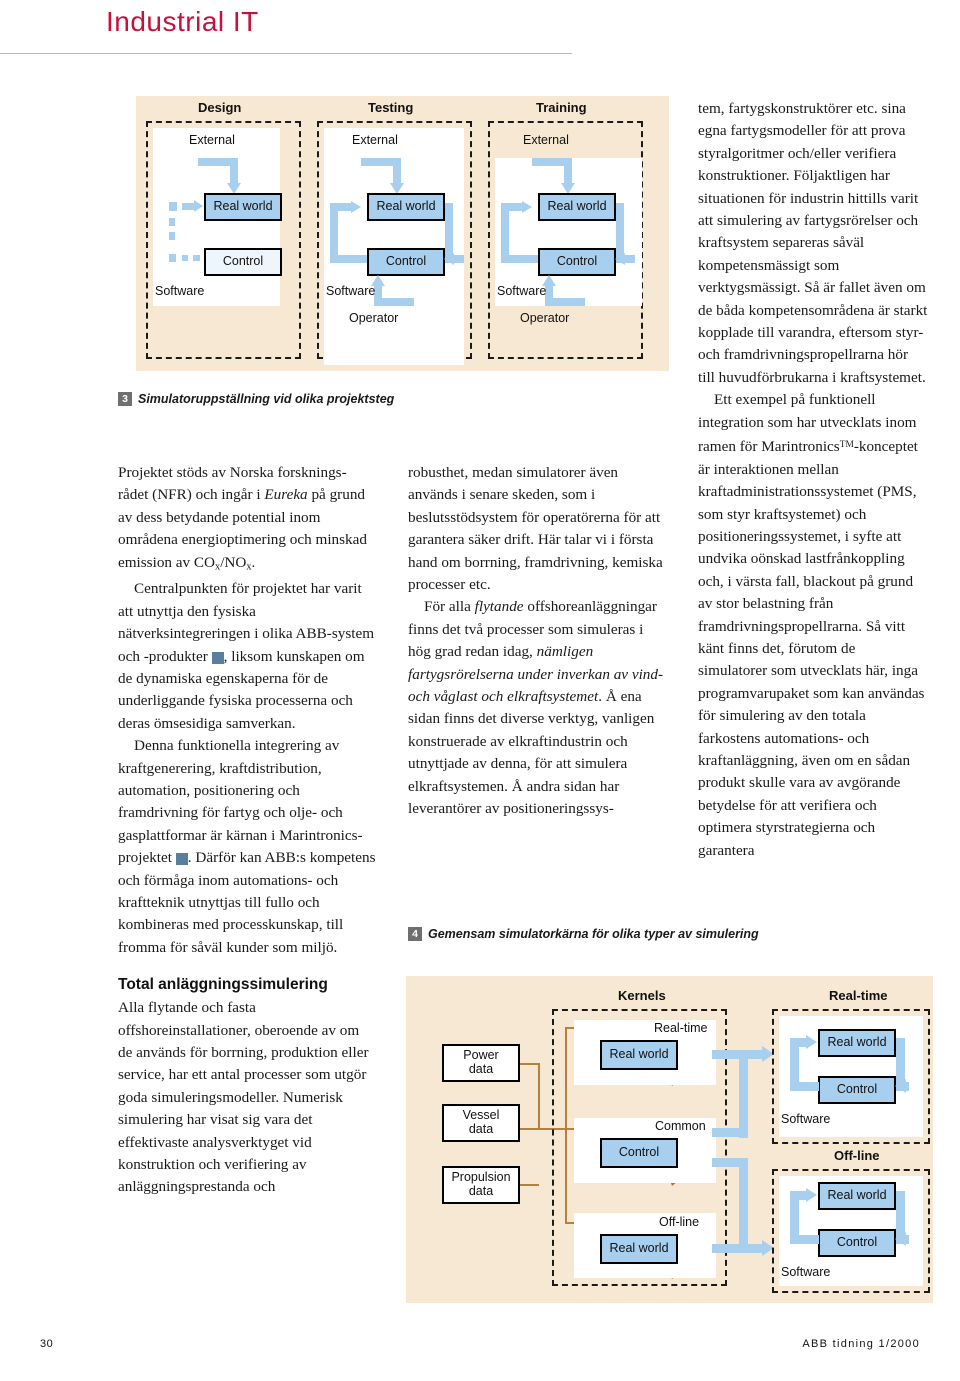  Describe the element at coordinates (406, 207) in the screenshot. I see `figure3-testing-real-world-box: Real world` at that location.